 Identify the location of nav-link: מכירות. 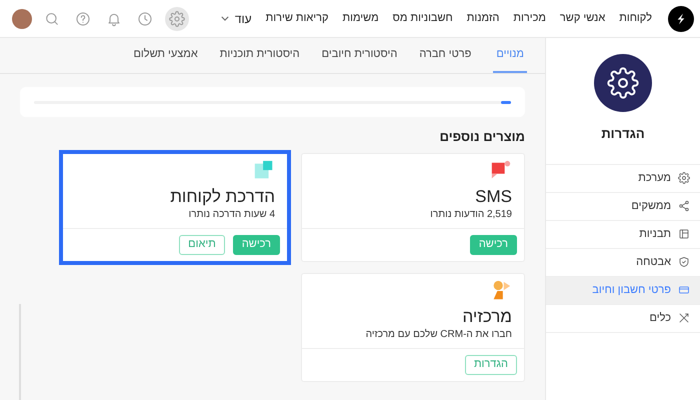
(529, 18).